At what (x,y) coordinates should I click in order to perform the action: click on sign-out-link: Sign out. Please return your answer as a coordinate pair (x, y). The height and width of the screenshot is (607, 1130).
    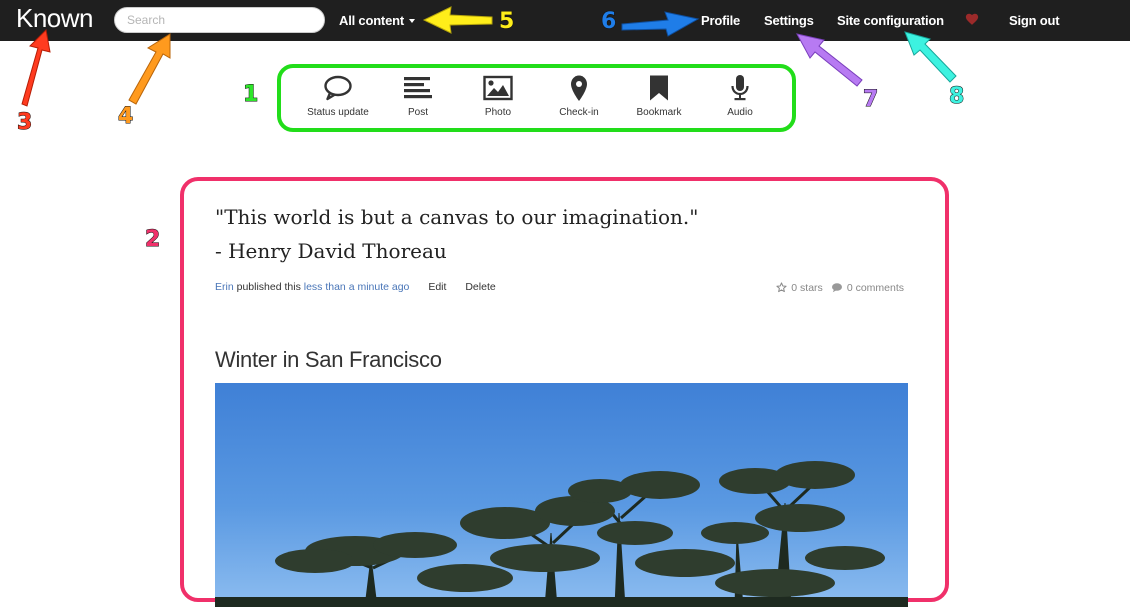
    Looking at the image, I should click on (1034, 20).